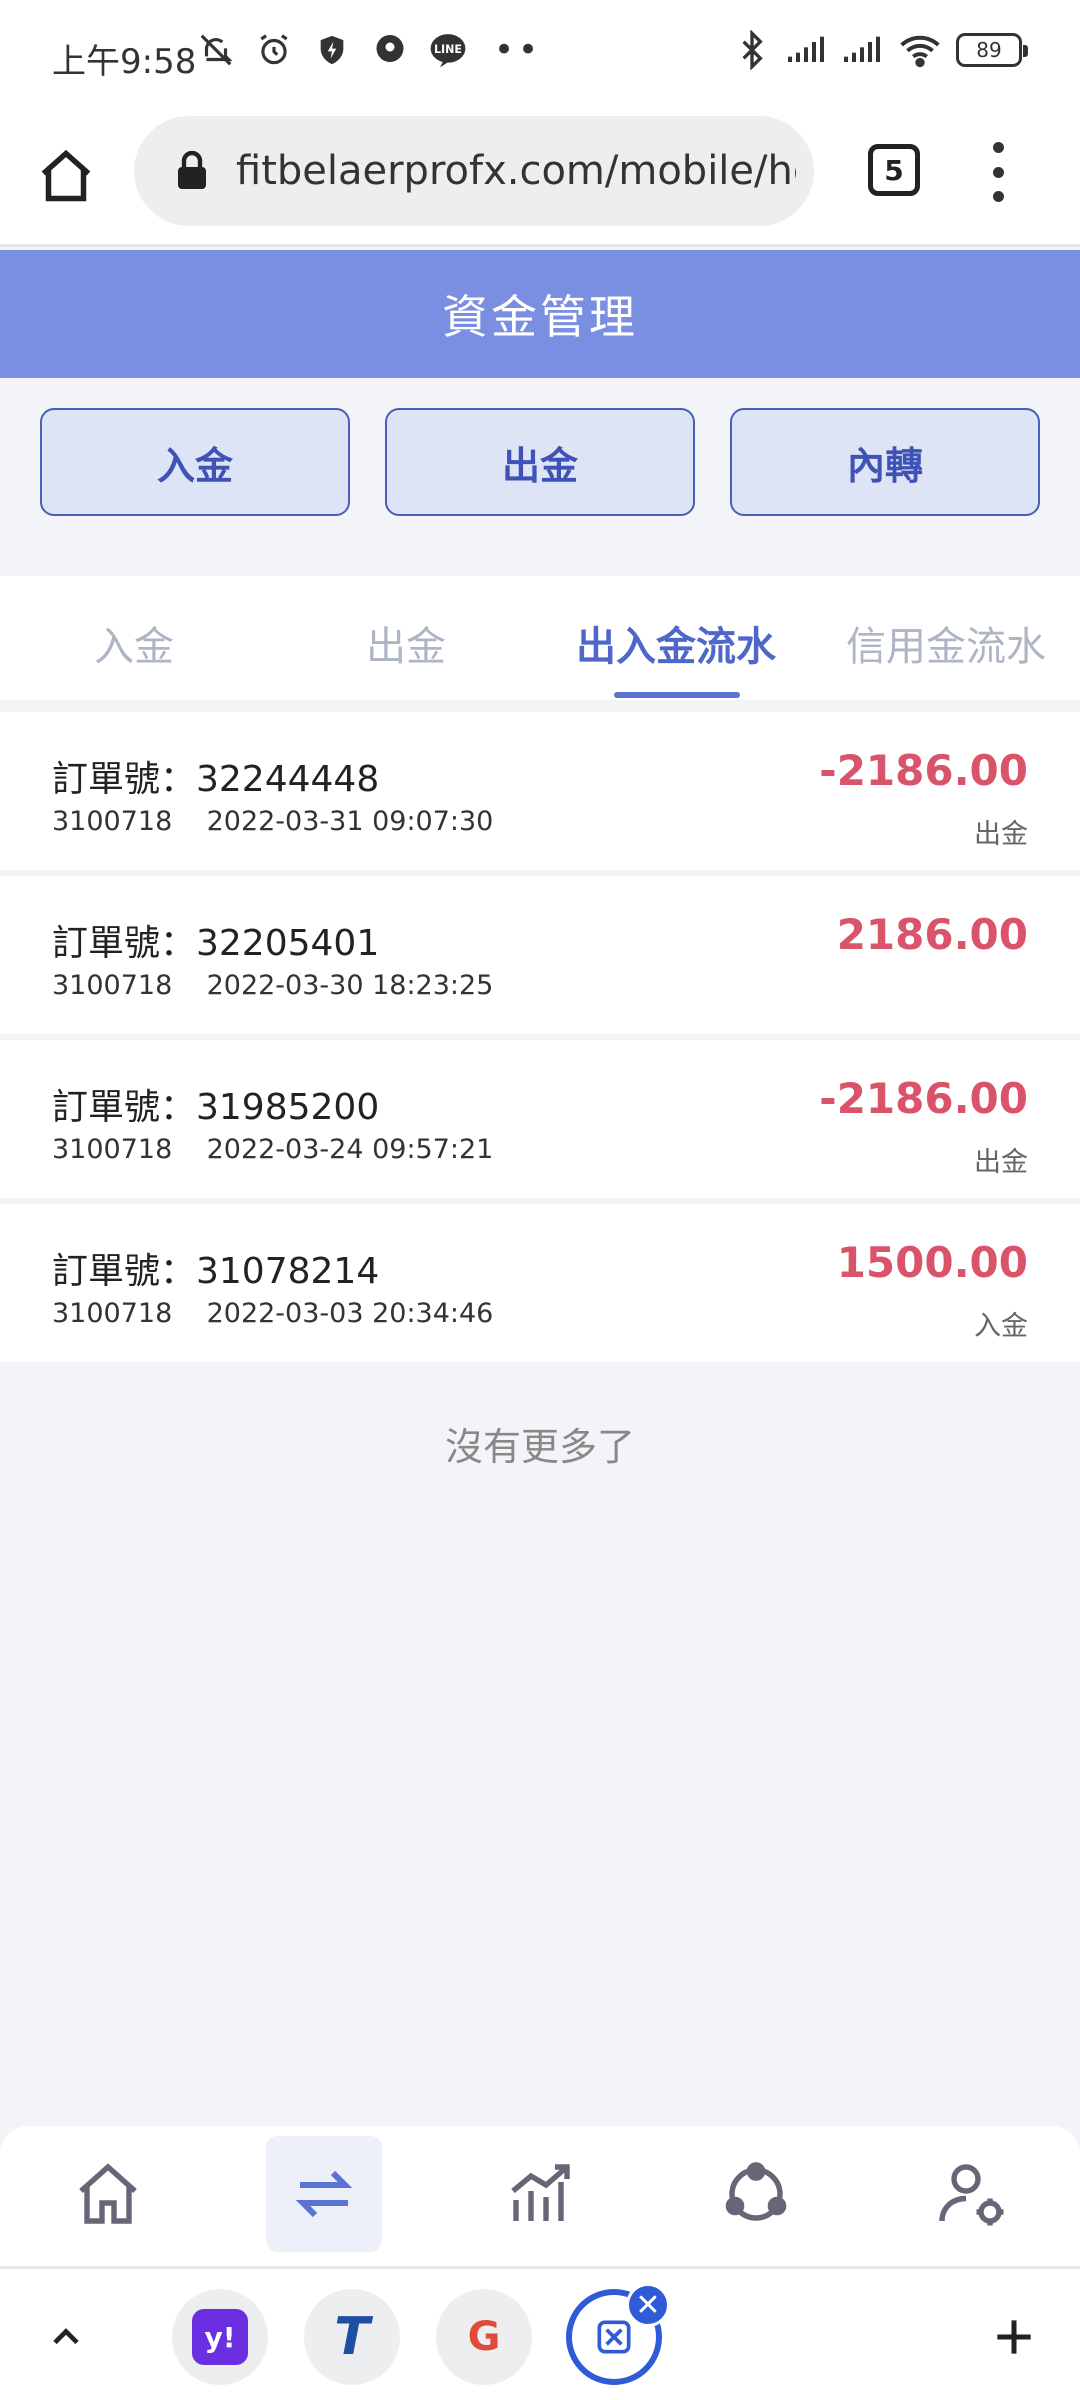 The width and height of the screenshot is (1080, 2400). I want to click on shield-bolt-icon, so click(332, 50).